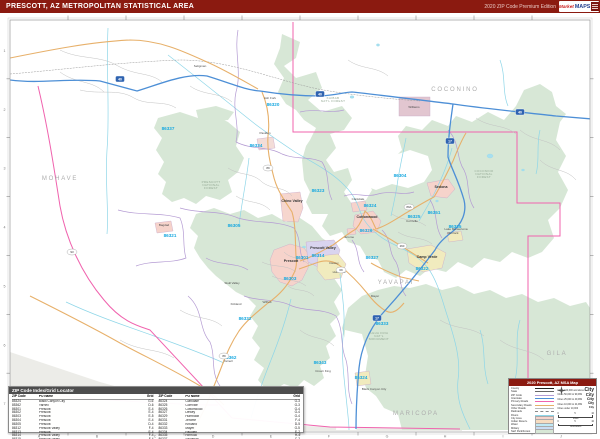 The image size is (600, 439). I want to click on zip-code-label: 86327, so click(372, 257).